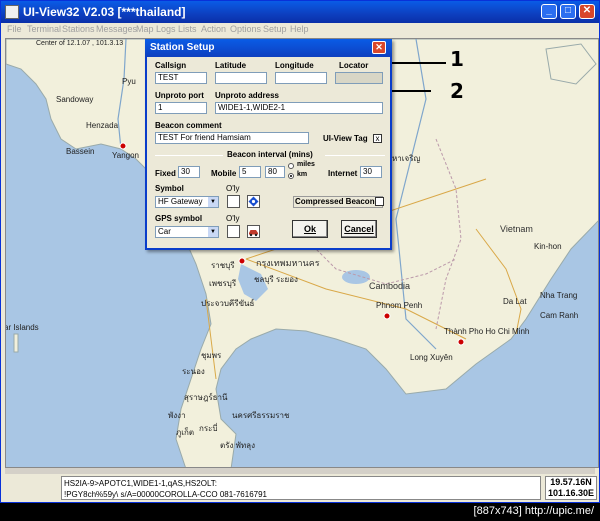 Image resolution: width=600 pixels, height=521 pixels. Describe the element at coordinates (223, 265) in the screenshot. I see `map-label-ratchaburi: ราชบุรี` at that location.